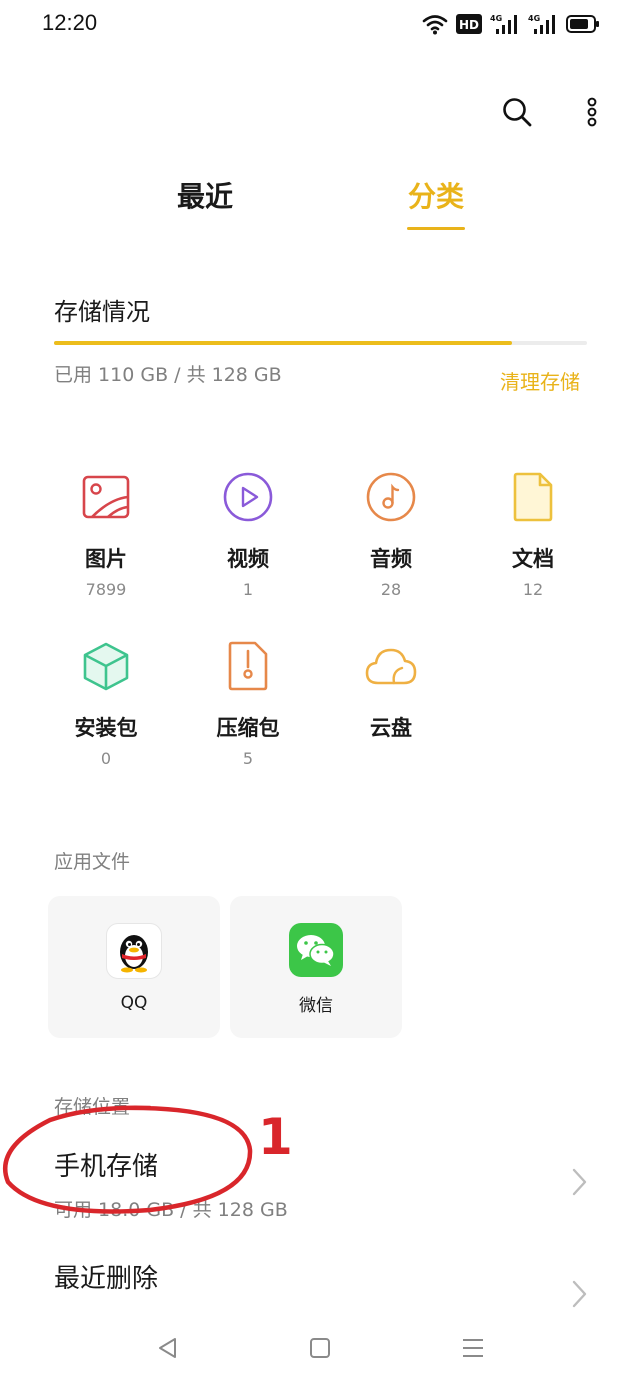 This screenshot has height=1387, width=640. I want to click on annotation-number: 1, so click(275, 1137).